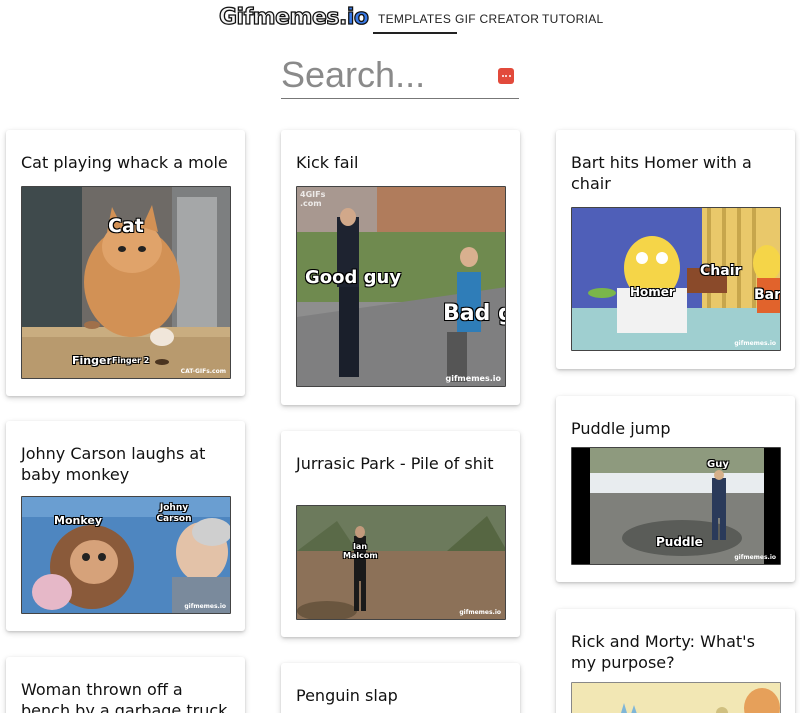 This screenshot has height=713, width=800. Describe the element at coordinates (652, 292) in the screenshot. I see `caption-homer: Homer` at that location.